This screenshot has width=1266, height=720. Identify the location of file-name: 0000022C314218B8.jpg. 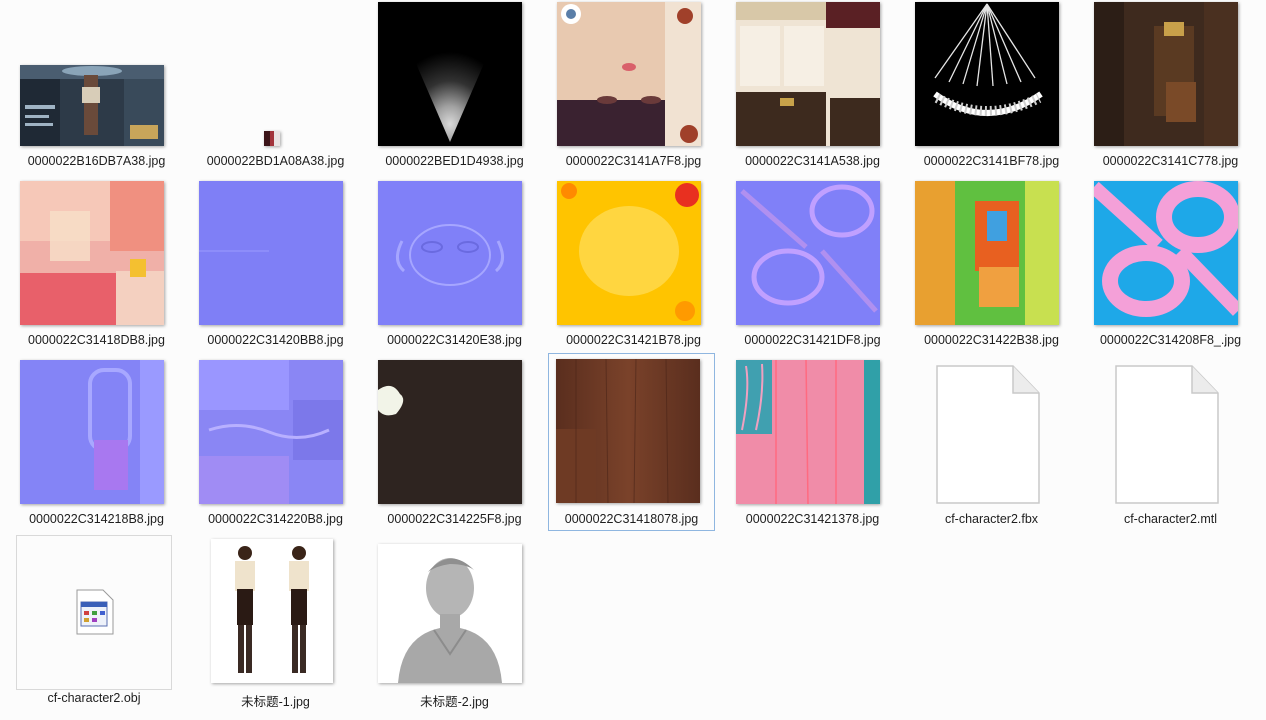
(96, 519).